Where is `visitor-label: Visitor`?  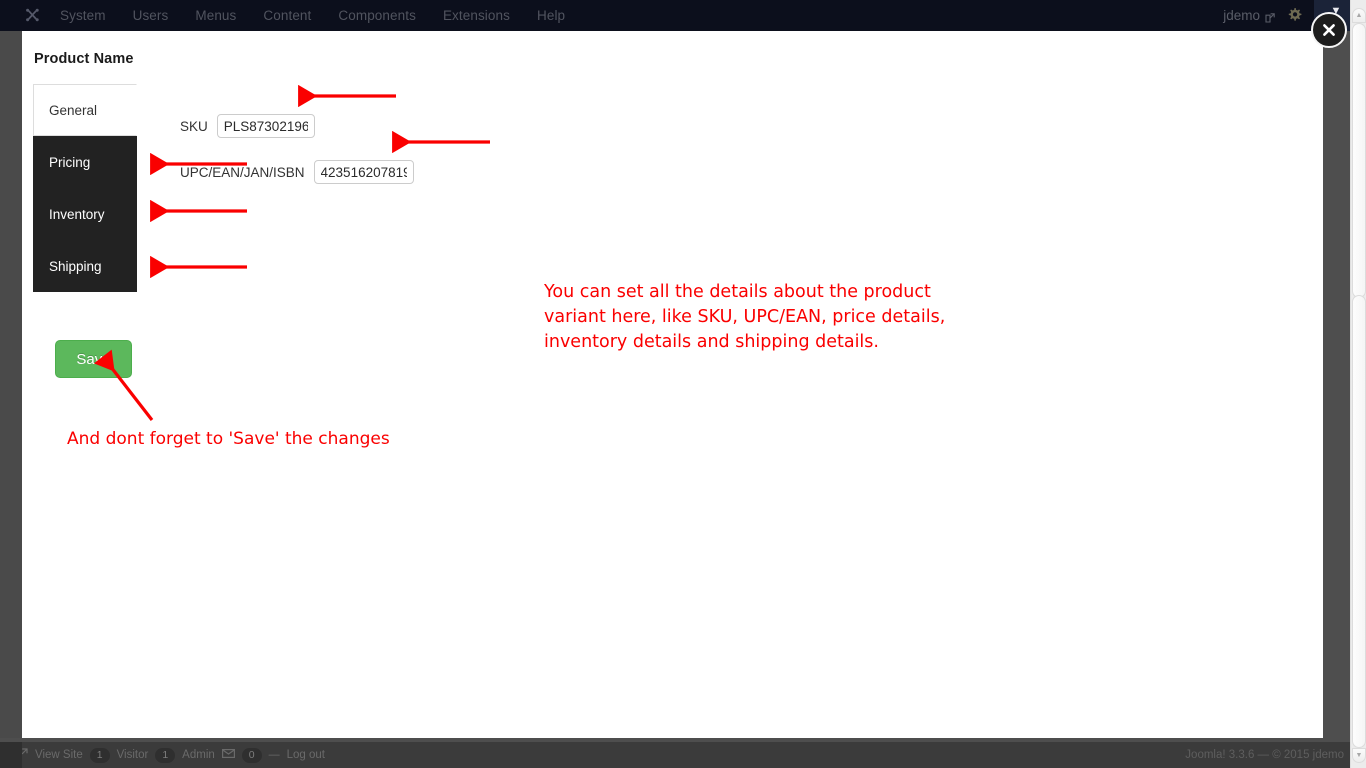
visitor-label: Visitor is located at coordinates (132, 755).